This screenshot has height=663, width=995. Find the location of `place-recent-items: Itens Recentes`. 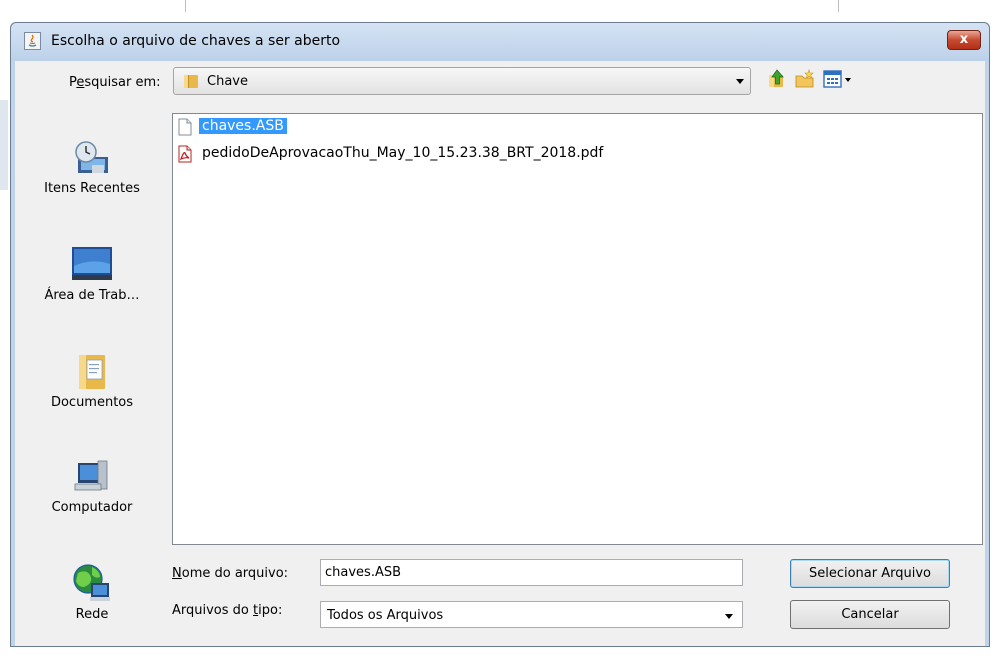

place-recent-items: Itens Recentes is located at coordinates (92, 187).